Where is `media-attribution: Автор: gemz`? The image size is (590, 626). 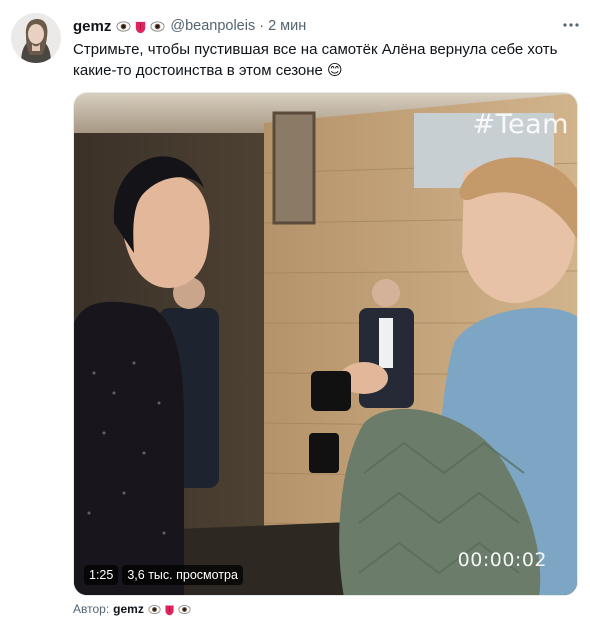
media-attribution: Автор: gemz is located at coordinates (132, 609).